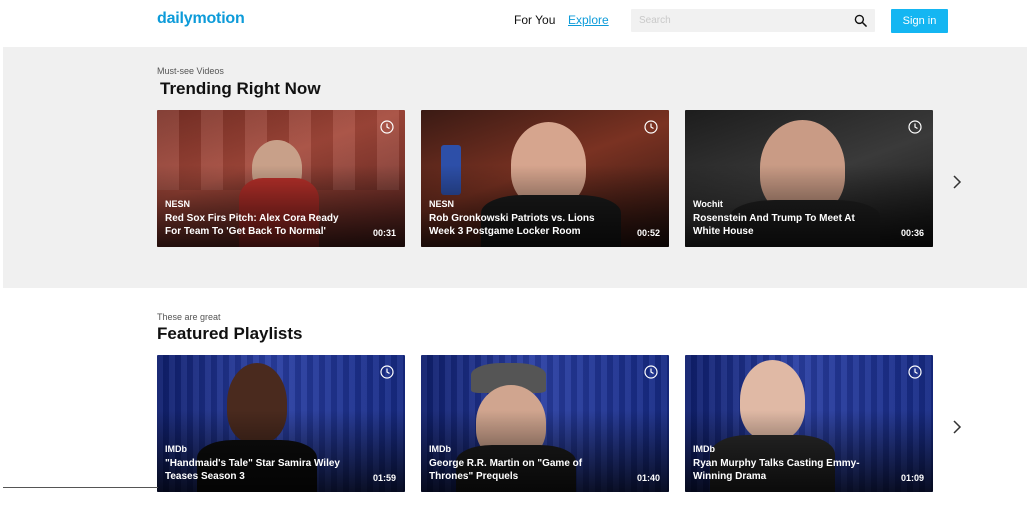 The image size is (1027, 512). I want to click on video-duration: 00:36, so click(912, 233).